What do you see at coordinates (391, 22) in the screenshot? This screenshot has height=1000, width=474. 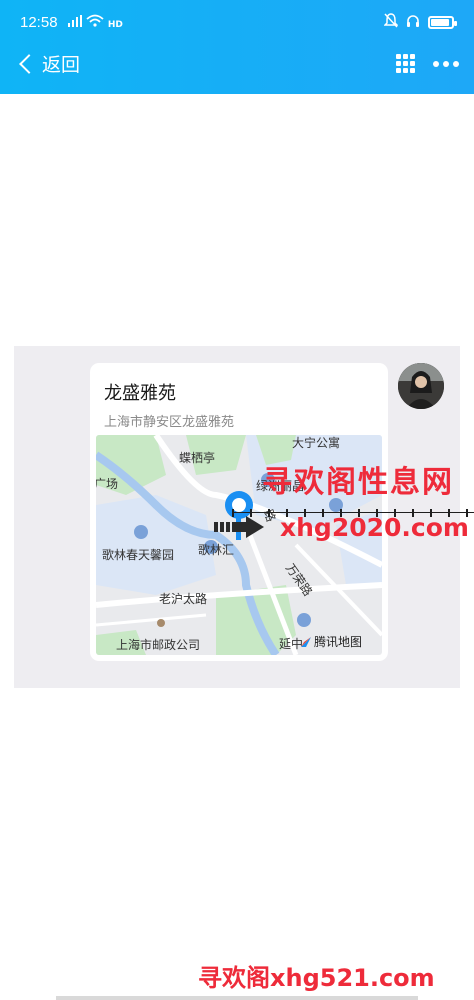 I see `mute-icon` at bounding box center [391, 22].